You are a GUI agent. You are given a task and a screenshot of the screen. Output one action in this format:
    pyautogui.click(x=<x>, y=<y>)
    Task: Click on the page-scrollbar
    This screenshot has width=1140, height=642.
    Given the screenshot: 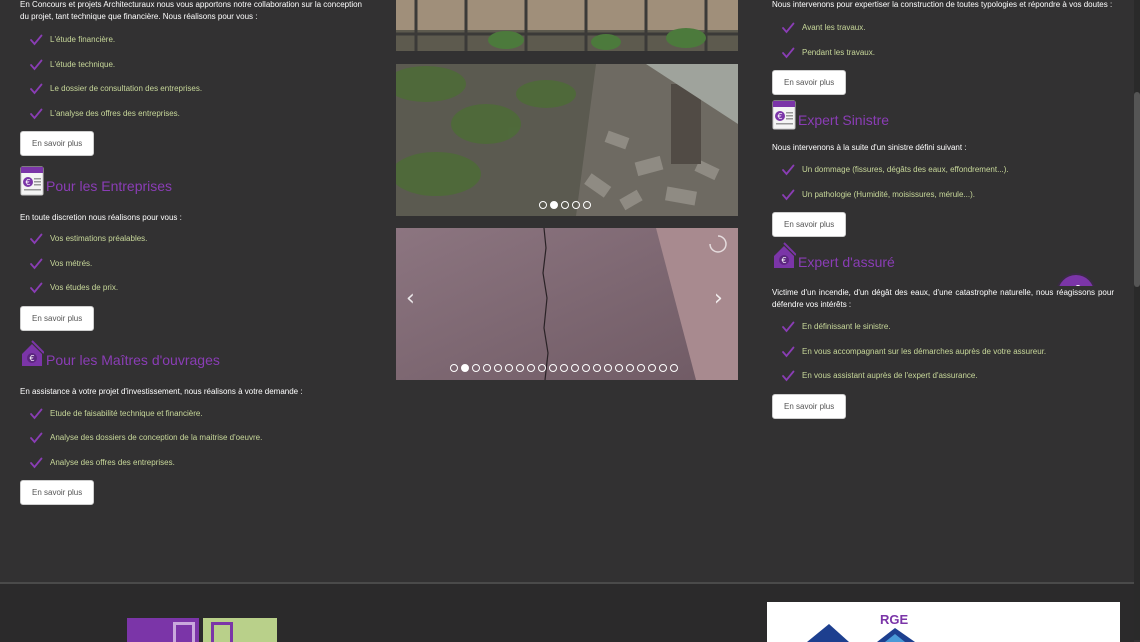 What is the action you would take?
    pyautogui.click(x=1137, y=320)
    